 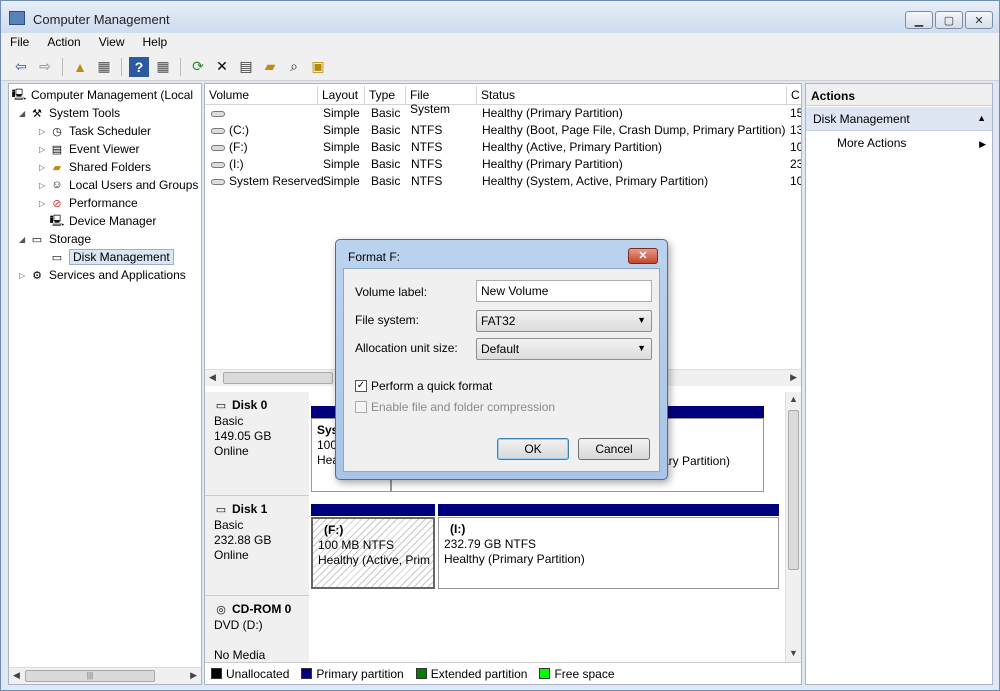 I want to click on dialog-close-button: ✕, so click(x=643, y=256).